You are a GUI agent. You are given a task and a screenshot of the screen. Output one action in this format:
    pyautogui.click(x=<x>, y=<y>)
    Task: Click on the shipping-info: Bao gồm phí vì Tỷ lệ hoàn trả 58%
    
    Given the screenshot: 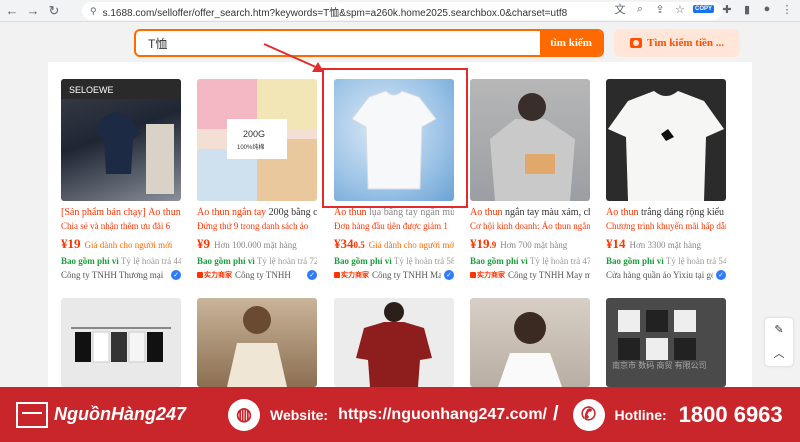 What is the action you would take?
    pyautogui.click(x=394, y=261)
    